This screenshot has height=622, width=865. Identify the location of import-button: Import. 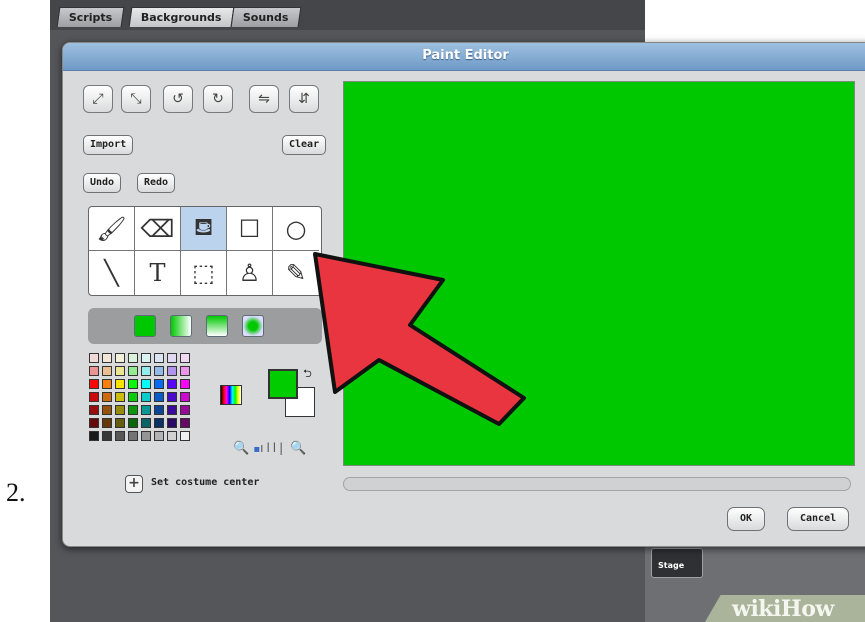
(108, 145).